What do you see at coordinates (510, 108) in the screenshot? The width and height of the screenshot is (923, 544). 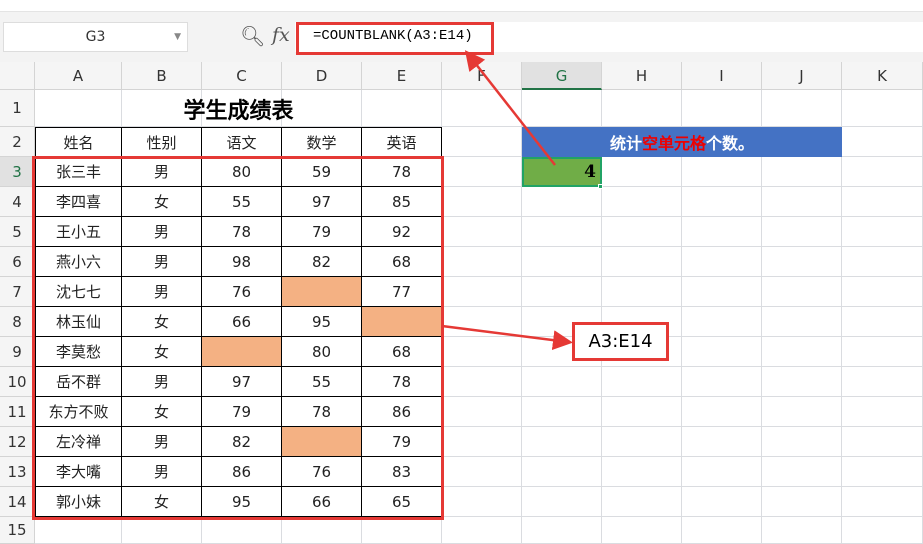 I see `arrow-to-formula` at bounding box center [510, 108].